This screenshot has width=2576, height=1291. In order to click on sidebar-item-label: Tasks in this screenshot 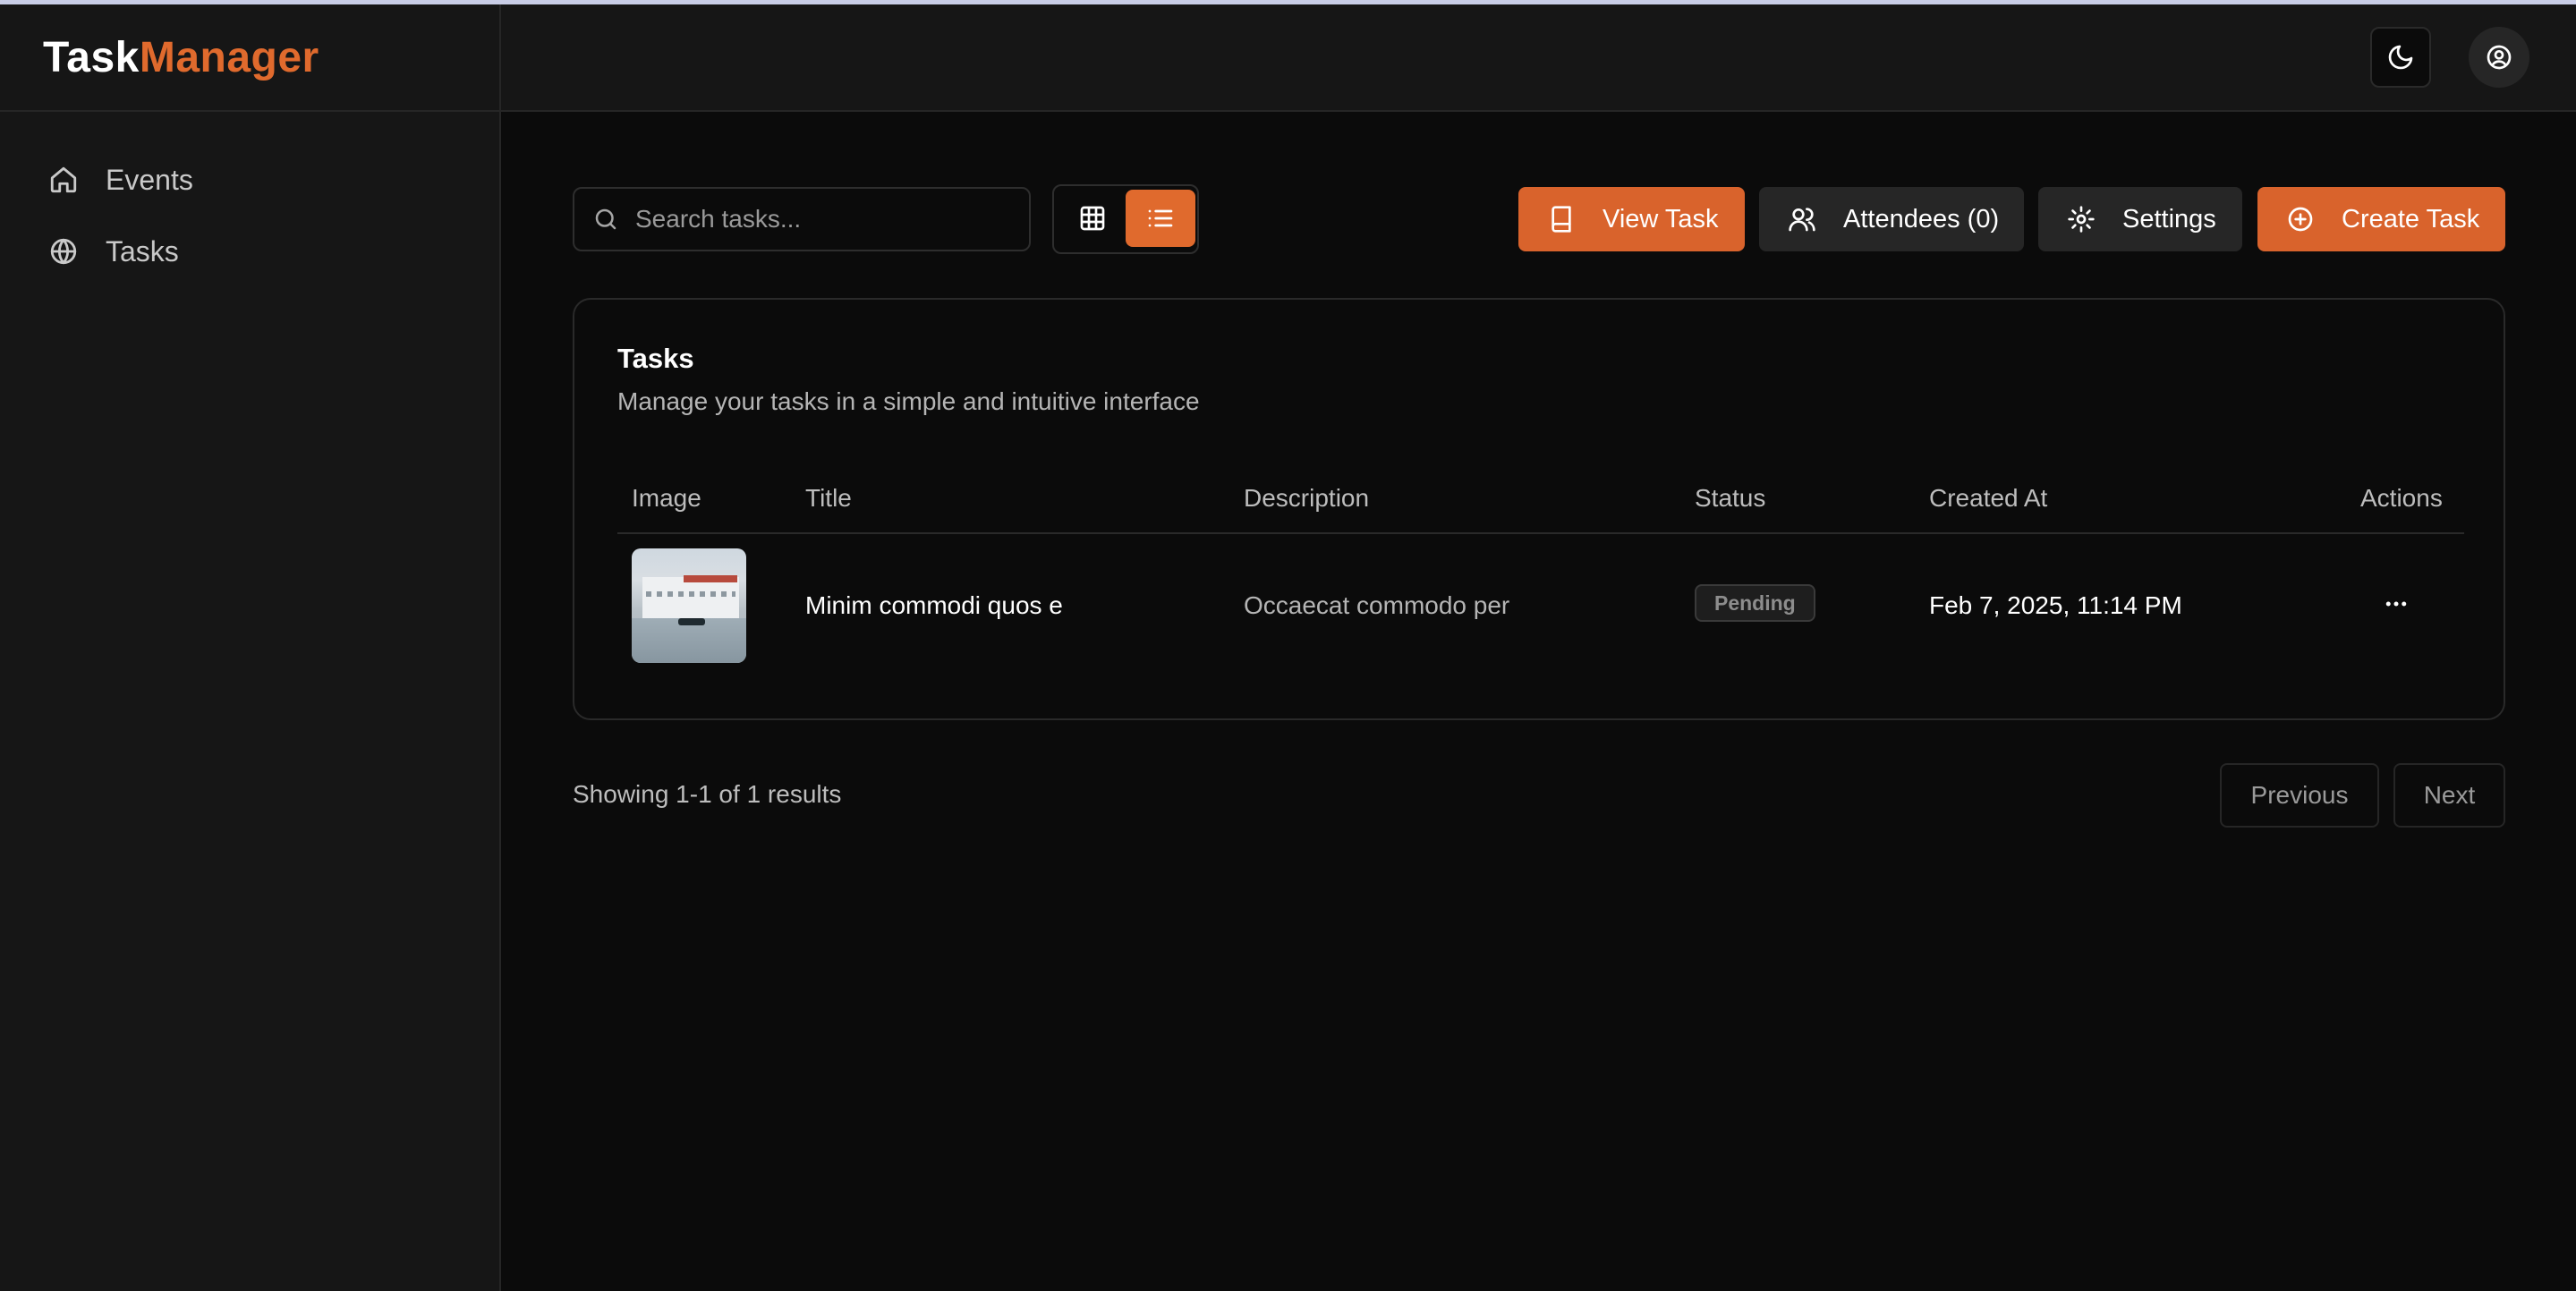, I will do `click(142, 251)`.